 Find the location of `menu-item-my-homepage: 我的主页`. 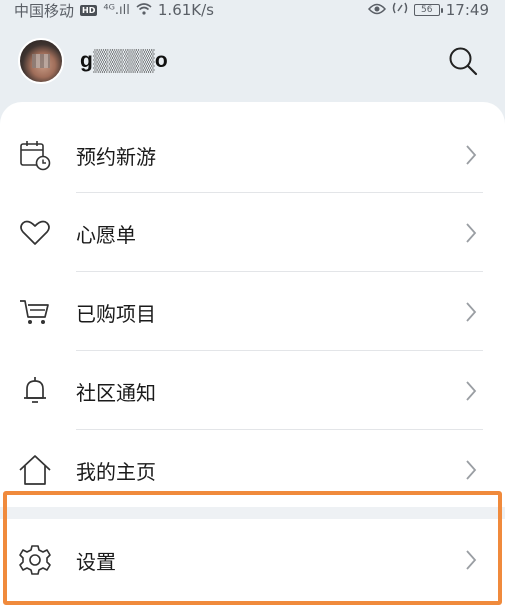

menu-item-my-homepage: 我的主页 is located at coordinates (252, 470).